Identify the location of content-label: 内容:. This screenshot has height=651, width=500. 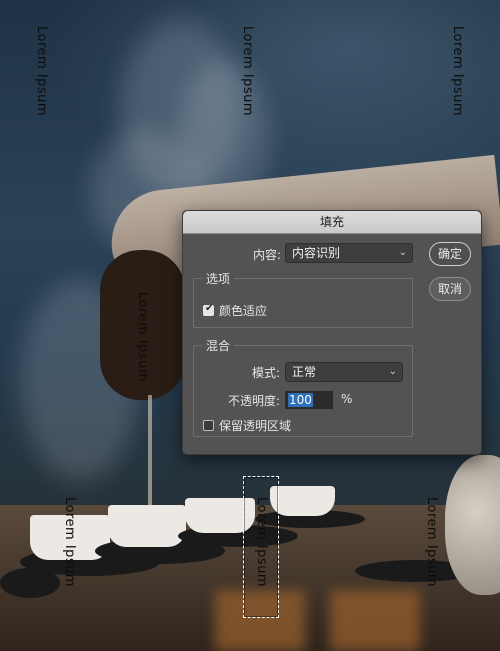
(267, 255).